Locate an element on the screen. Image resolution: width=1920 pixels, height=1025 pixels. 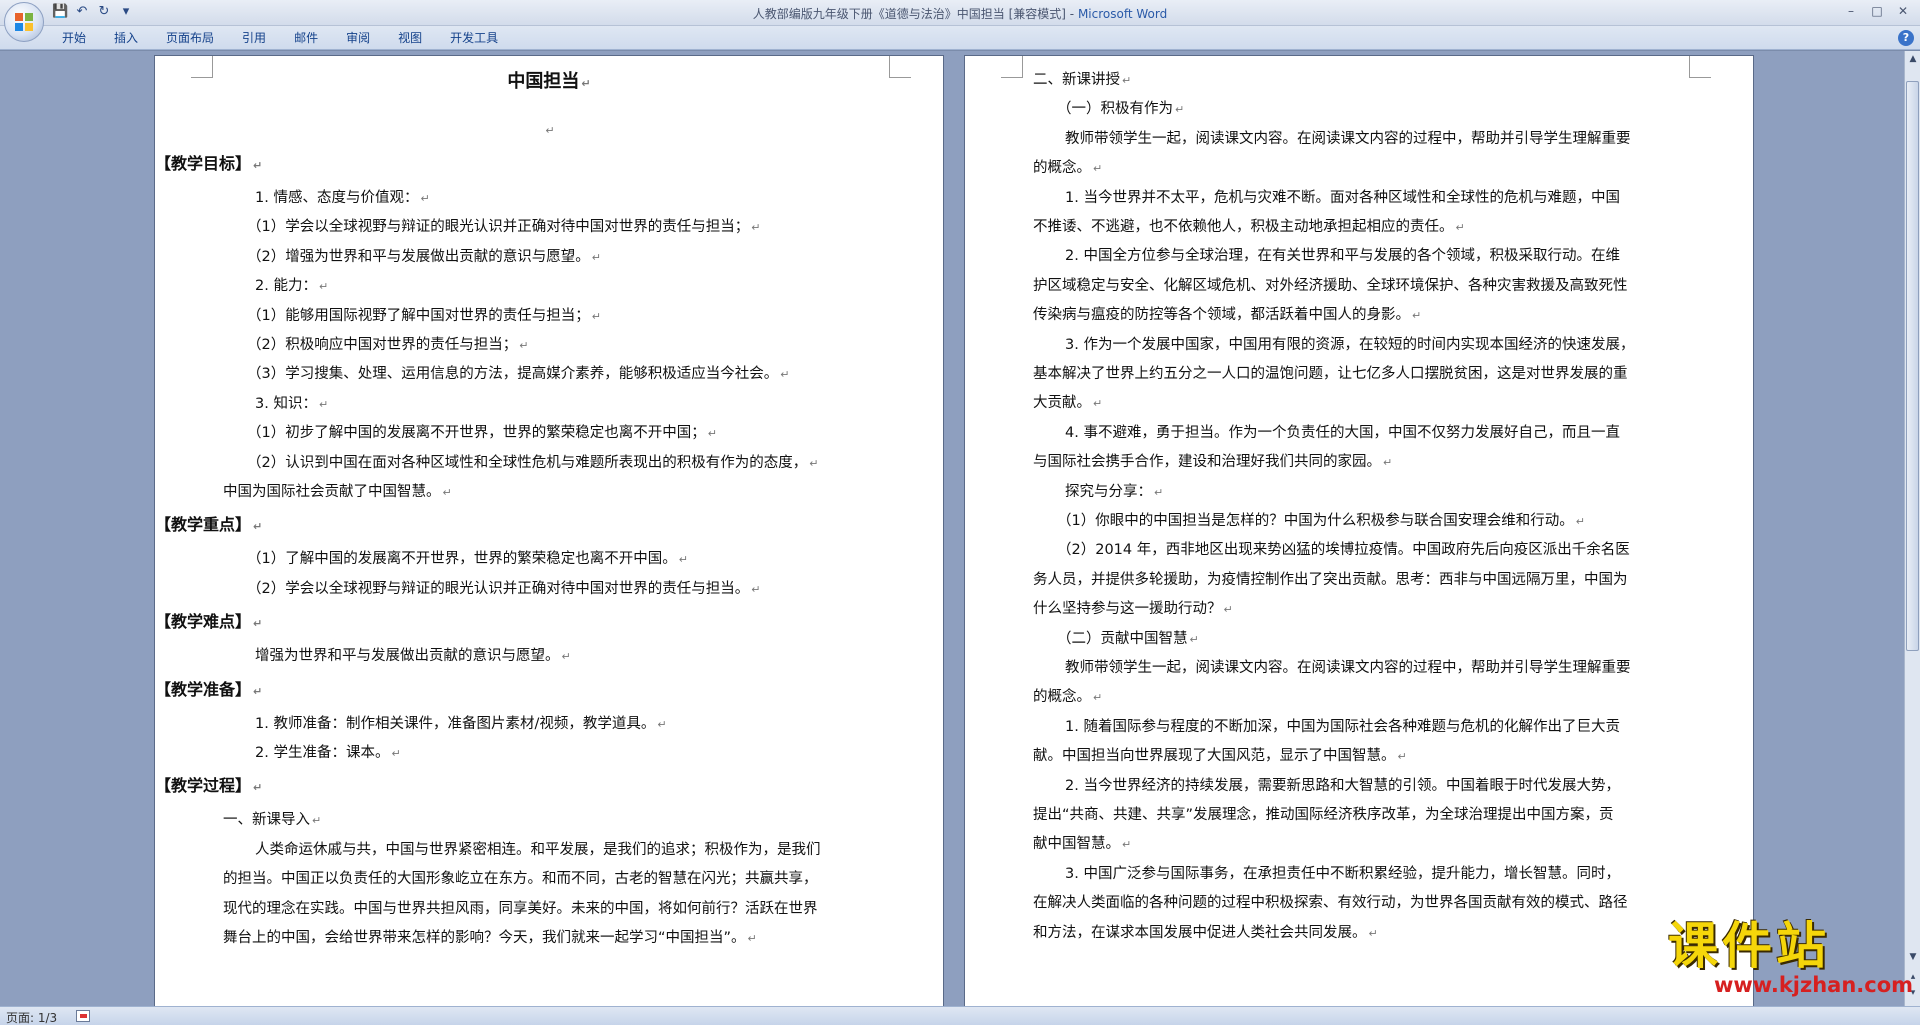
scroll-up-icon: ▲ is located at coordinates (1913, 59).